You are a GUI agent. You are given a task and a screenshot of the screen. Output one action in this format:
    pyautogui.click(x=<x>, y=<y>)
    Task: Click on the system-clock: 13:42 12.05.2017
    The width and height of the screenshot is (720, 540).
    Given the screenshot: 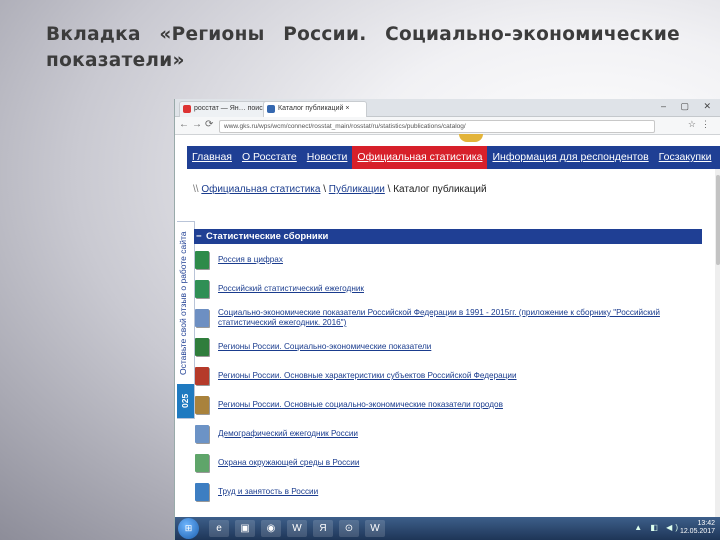 What is the action you would take?
    pyautogui.click(x=697, y=528)
    